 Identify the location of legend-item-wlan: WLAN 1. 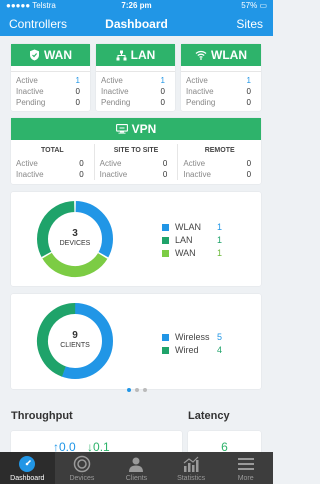
(192, 227).